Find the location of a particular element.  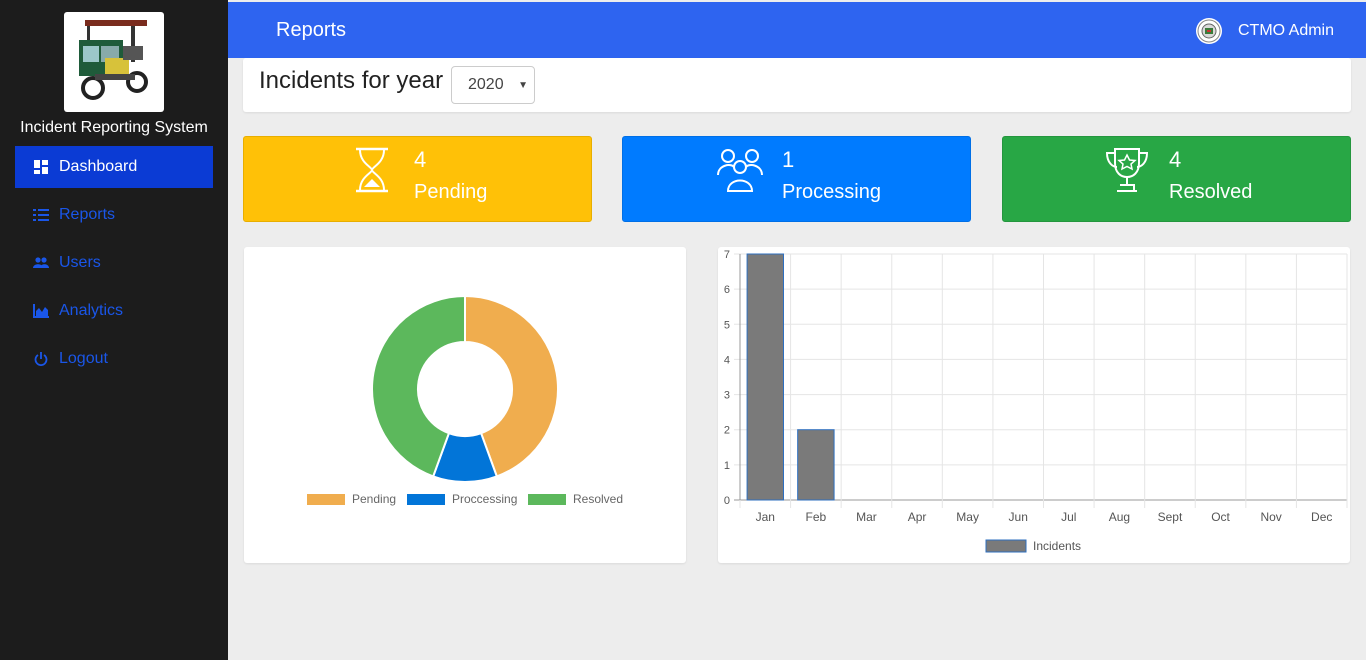

processing-label: Processing is located at coordinates (831, 192).